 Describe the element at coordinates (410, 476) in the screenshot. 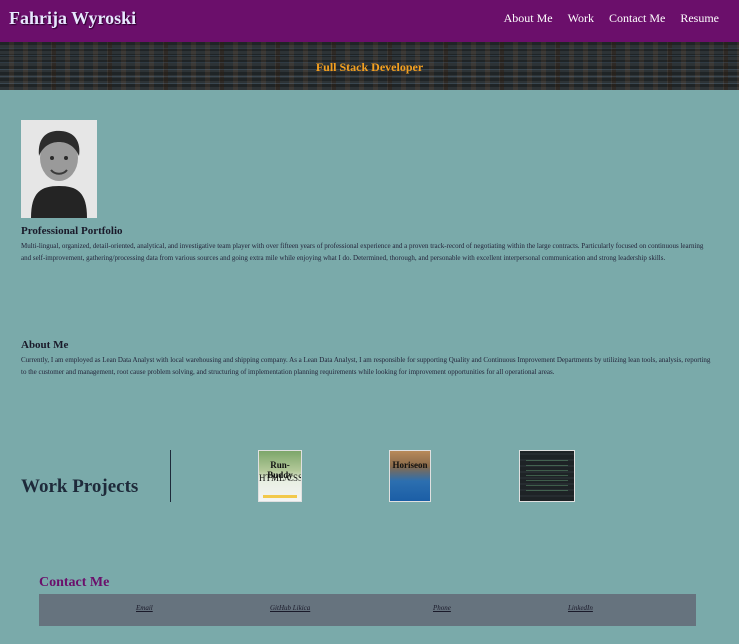

I see `project-thumb-horiseon: Horiseon` at that location.